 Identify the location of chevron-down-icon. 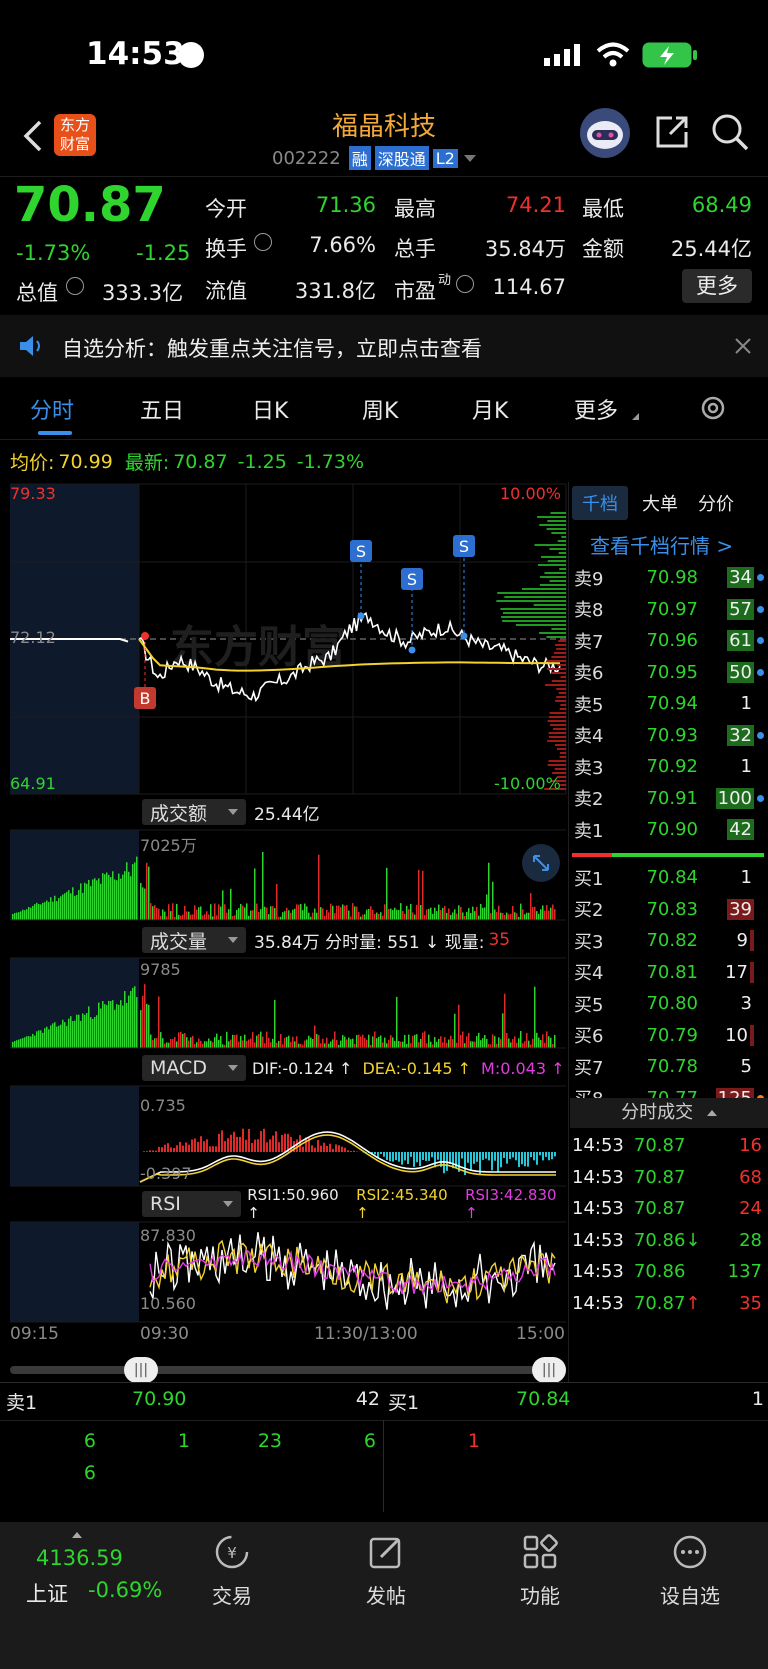
(233, 812).